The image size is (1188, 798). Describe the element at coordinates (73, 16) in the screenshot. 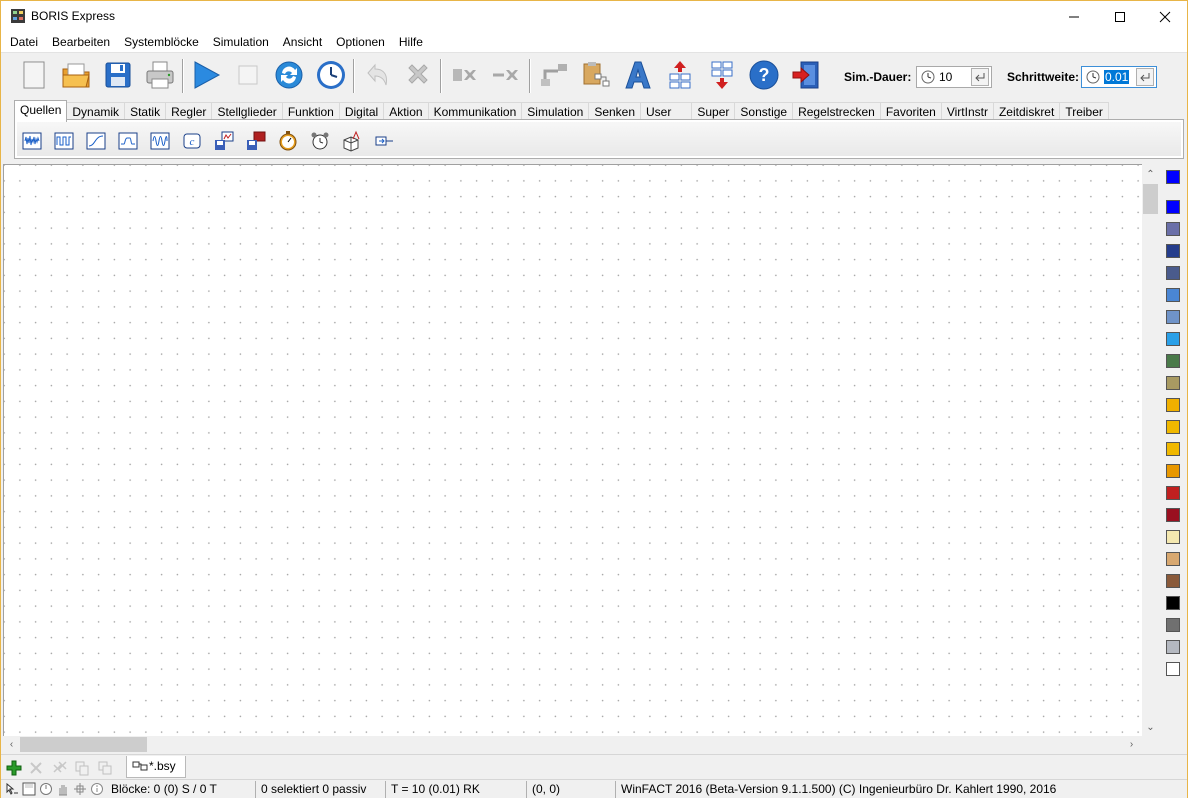

I see `window-title: BORIS Express` at that location.